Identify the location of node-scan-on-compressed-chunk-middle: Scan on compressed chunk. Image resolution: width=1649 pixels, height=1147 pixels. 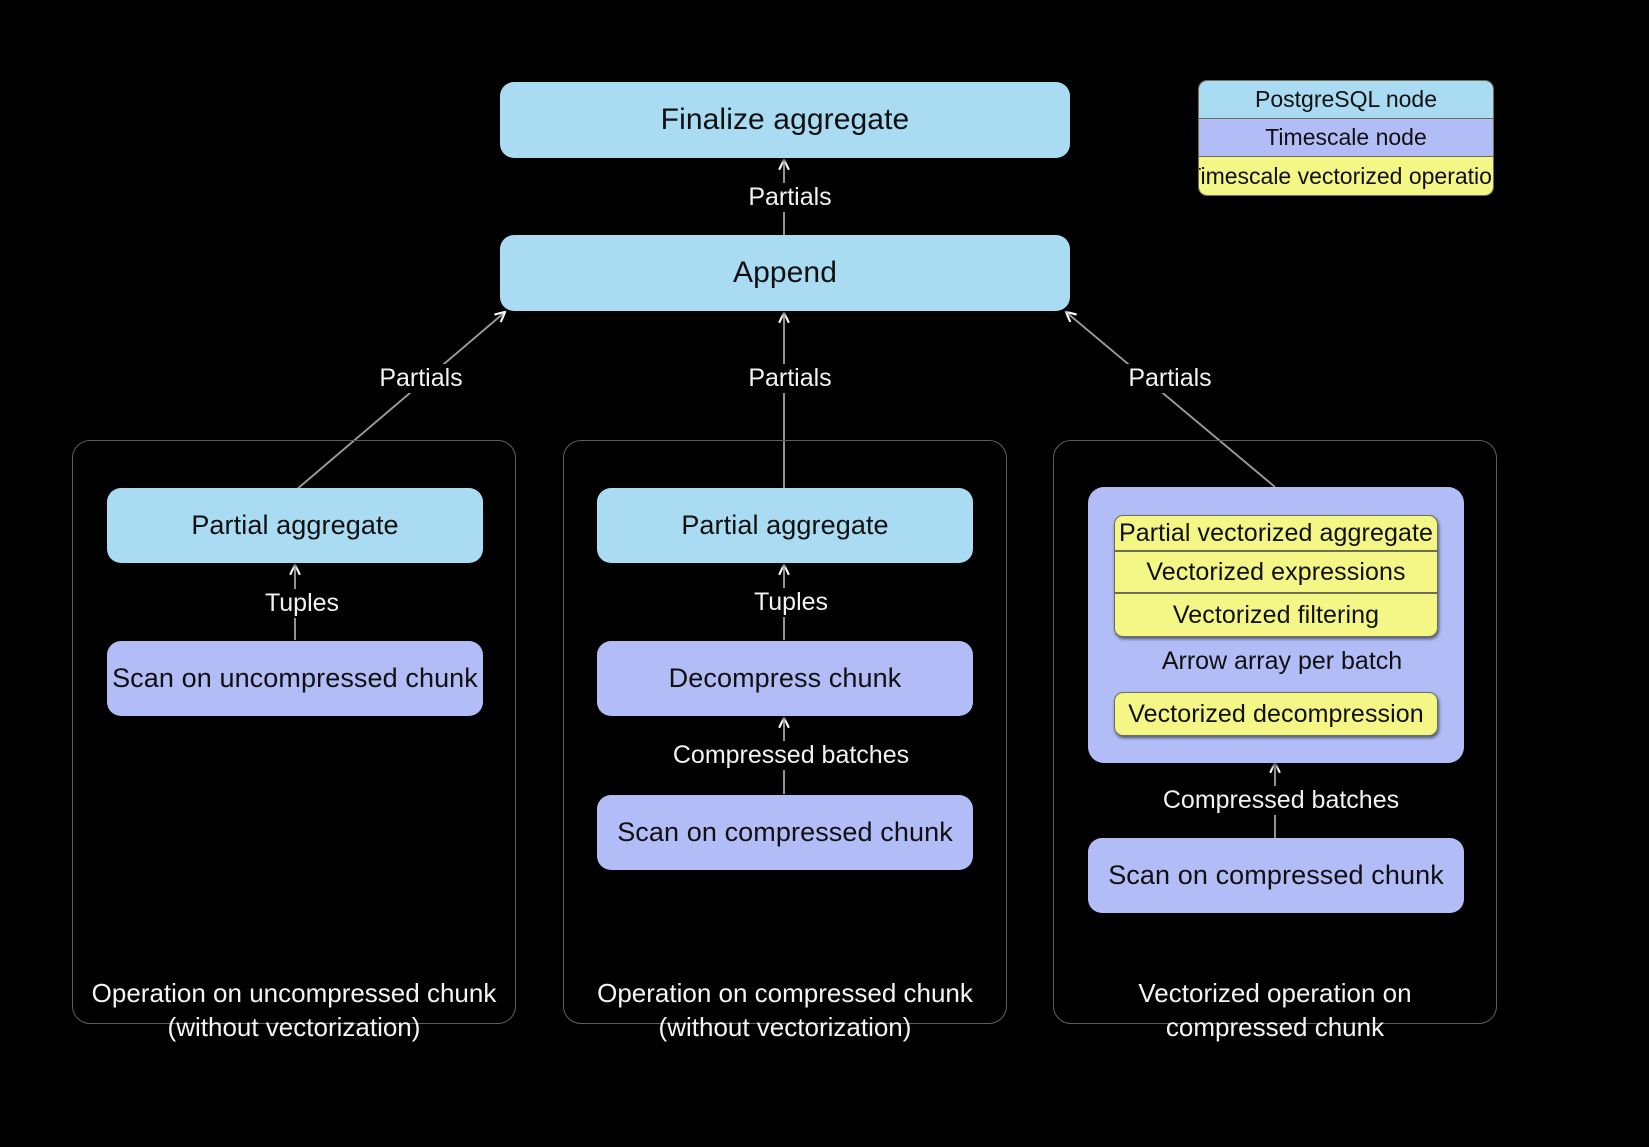
(785, 832).